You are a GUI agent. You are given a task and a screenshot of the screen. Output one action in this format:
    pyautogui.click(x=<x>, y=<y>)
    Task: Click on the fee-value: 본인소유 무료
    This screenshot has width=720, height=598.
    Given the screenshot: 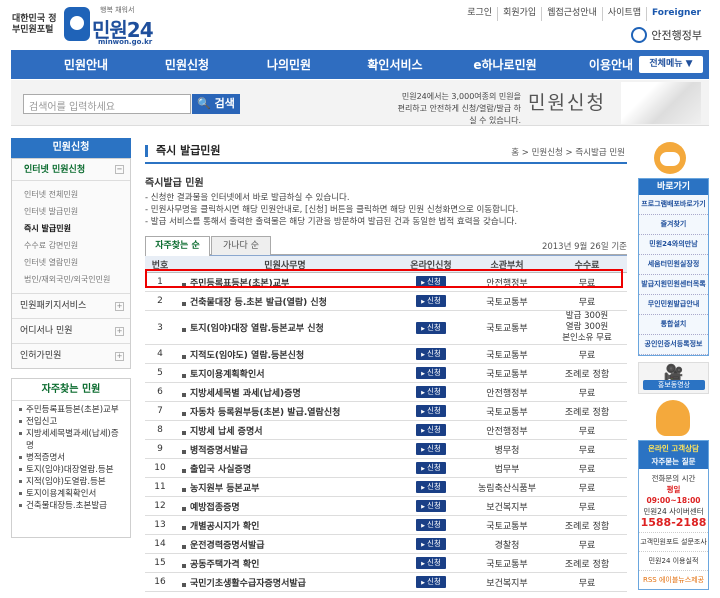 What is the action you would take?
    pyautogui.click(x=587, y=338)
    